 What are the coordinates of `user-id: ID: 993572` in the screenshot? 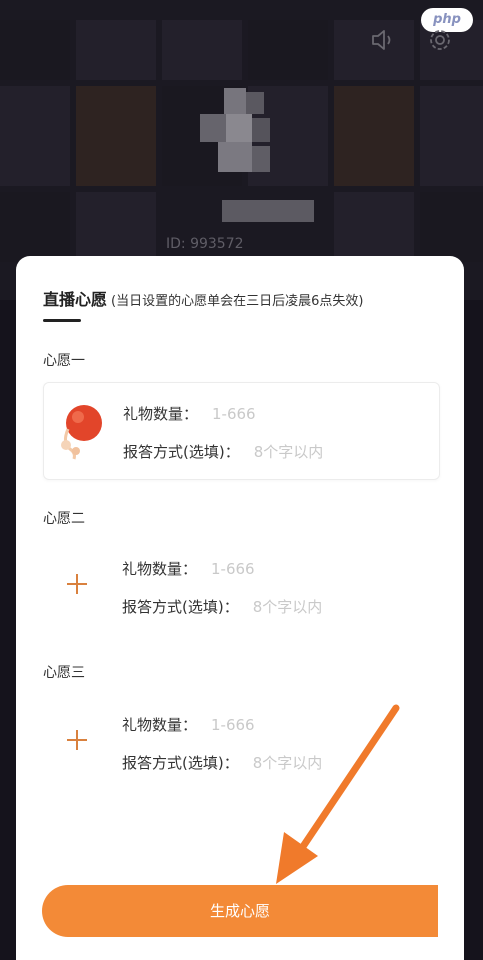 It's located at (205, 244).